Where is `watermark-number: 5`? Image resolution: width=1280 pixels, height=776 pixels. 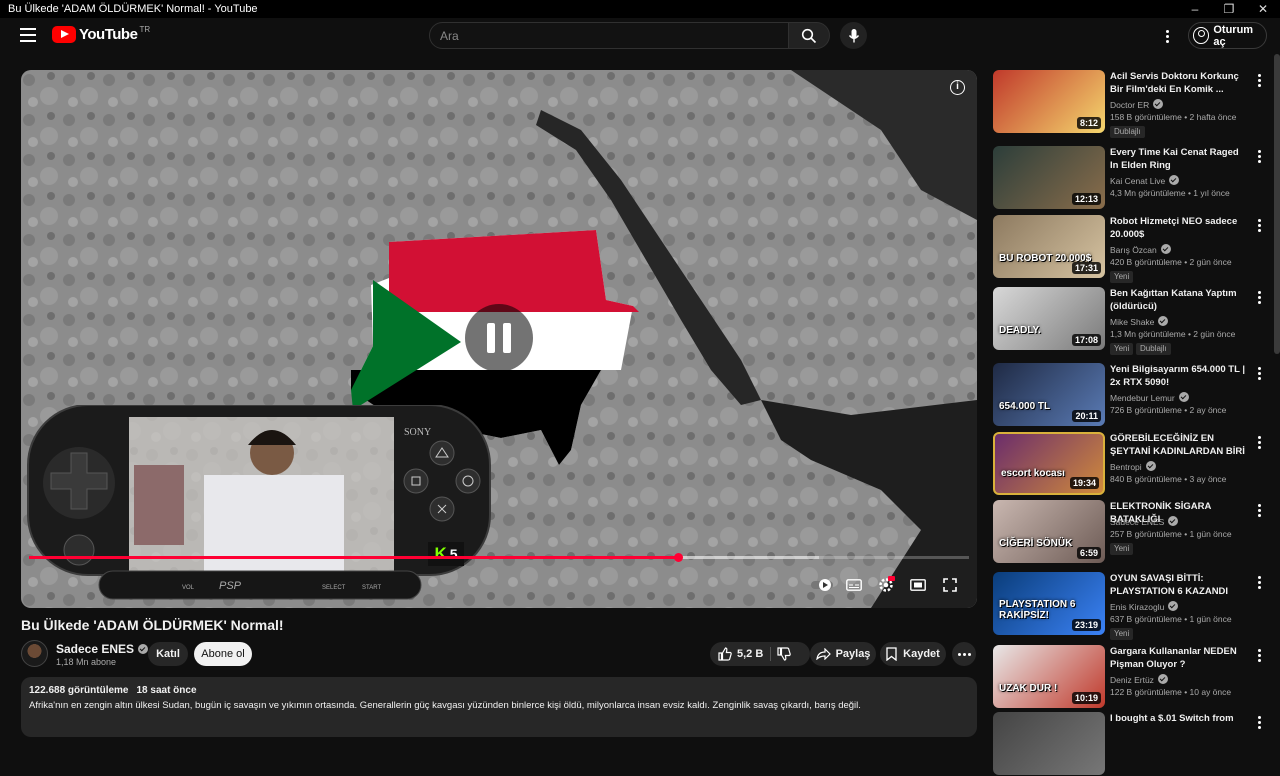 watermark-number: 5 is located at coordinates (453, 554).